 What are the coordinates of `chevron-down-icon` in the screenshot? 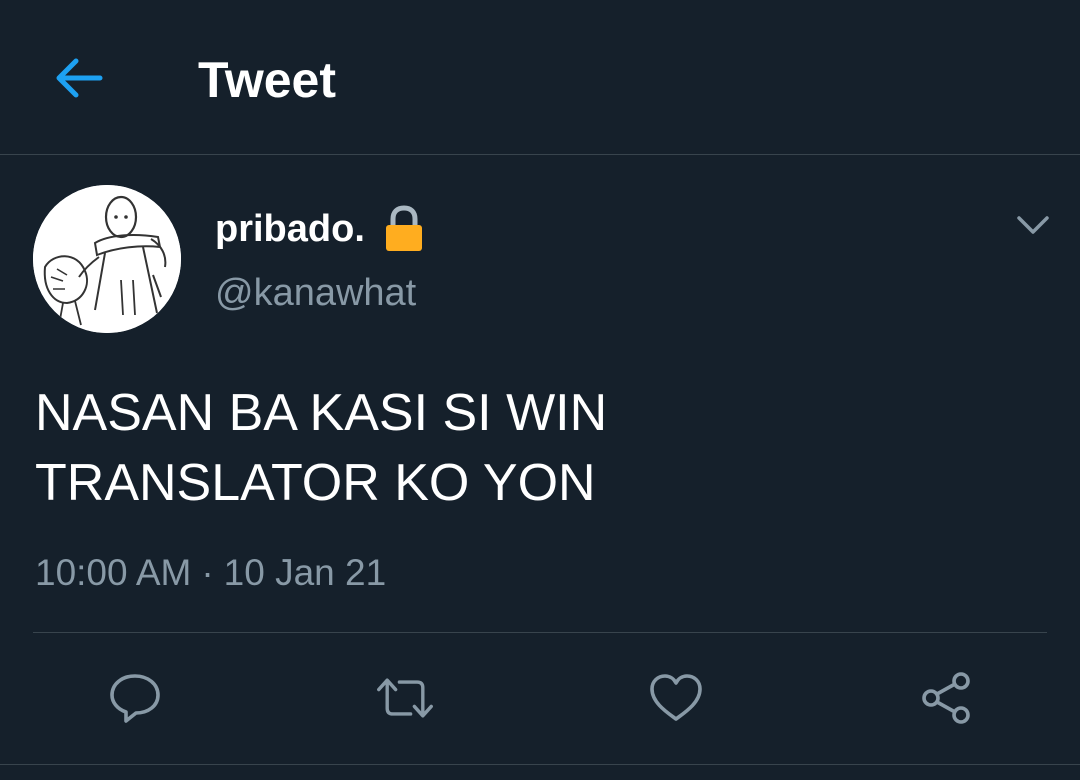 It's located at (1033, 225).